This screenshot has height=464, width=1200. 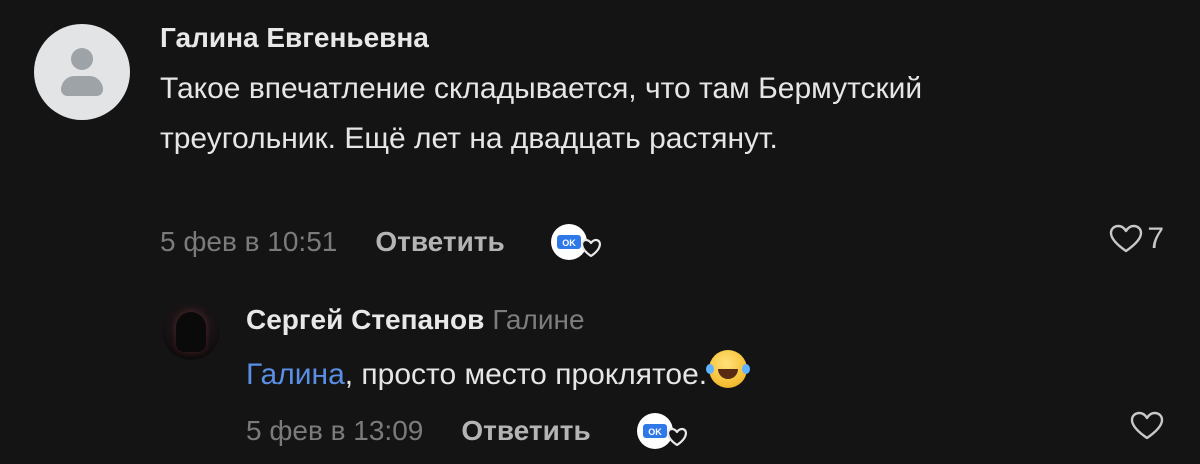 I want to click on comment-time: 5 фев в 13:09, so click(x=335, y=430).